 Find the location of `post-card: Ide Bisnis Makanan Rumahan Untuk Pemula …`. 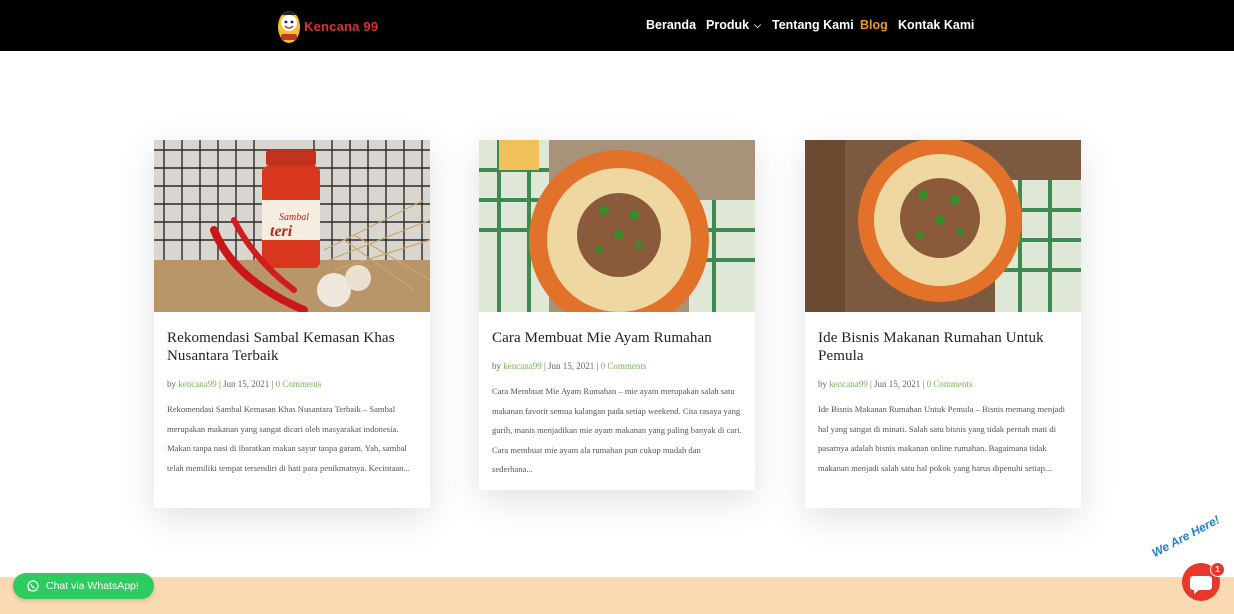

post-card: Ide Bisnis Makanan Rumahan Untuk Pemula … is located at coordinates (943, 324).